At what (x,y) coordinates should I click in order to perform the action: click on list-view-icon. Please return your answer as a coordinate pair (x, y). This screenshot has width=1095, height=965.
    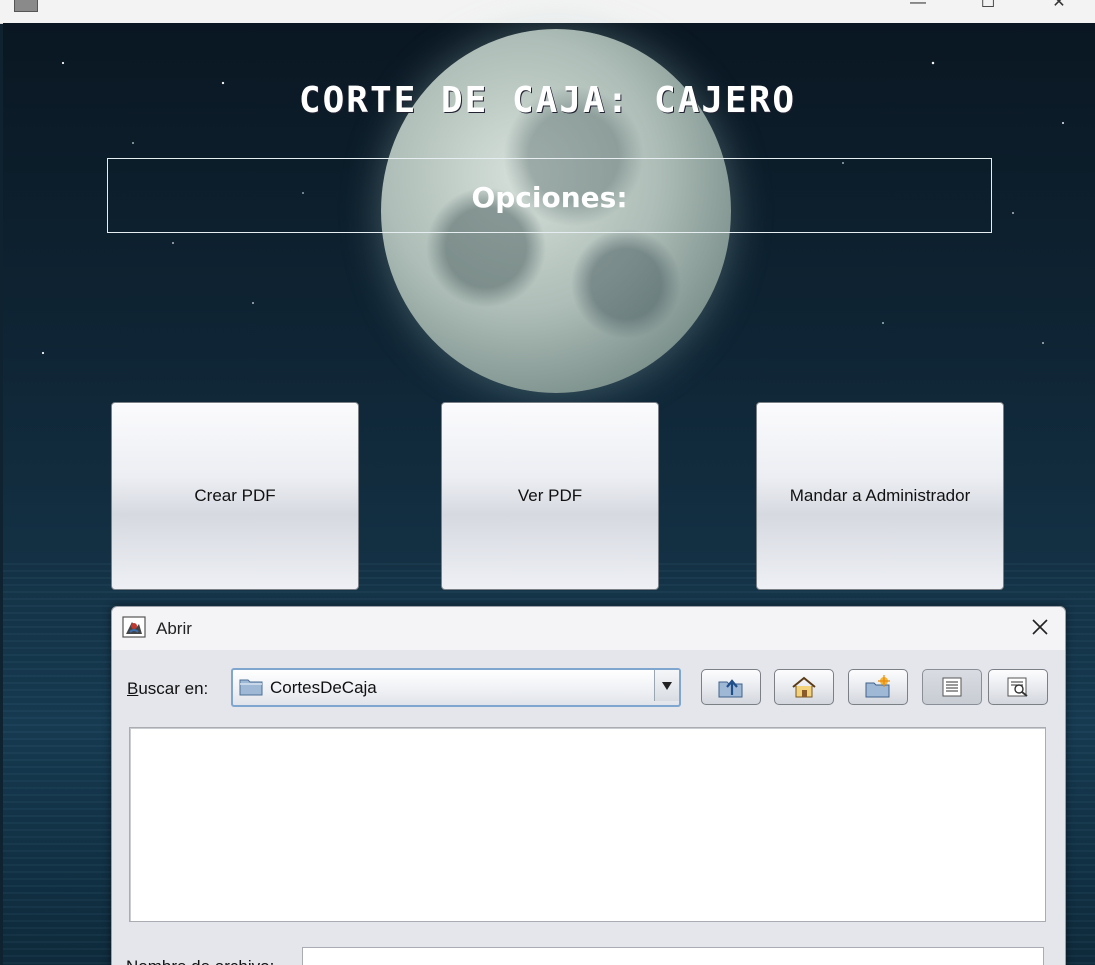
    Looking at the image, I should click on (952, 687).